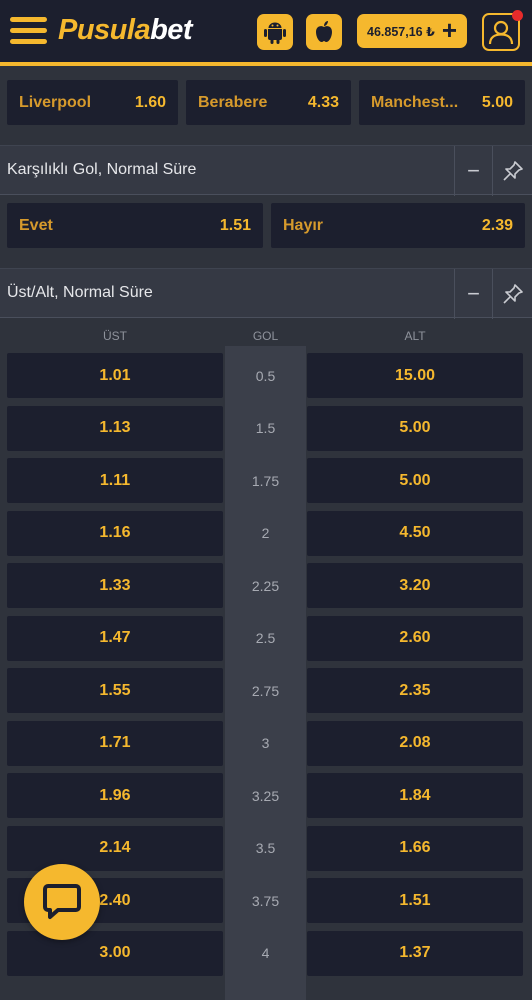 The image size is (532, 1000). What do you see at coordinates (442, 102) in the screenshot?
I see `odd-button-away: Manchest... 5.00` at bounding box center [442, 102].